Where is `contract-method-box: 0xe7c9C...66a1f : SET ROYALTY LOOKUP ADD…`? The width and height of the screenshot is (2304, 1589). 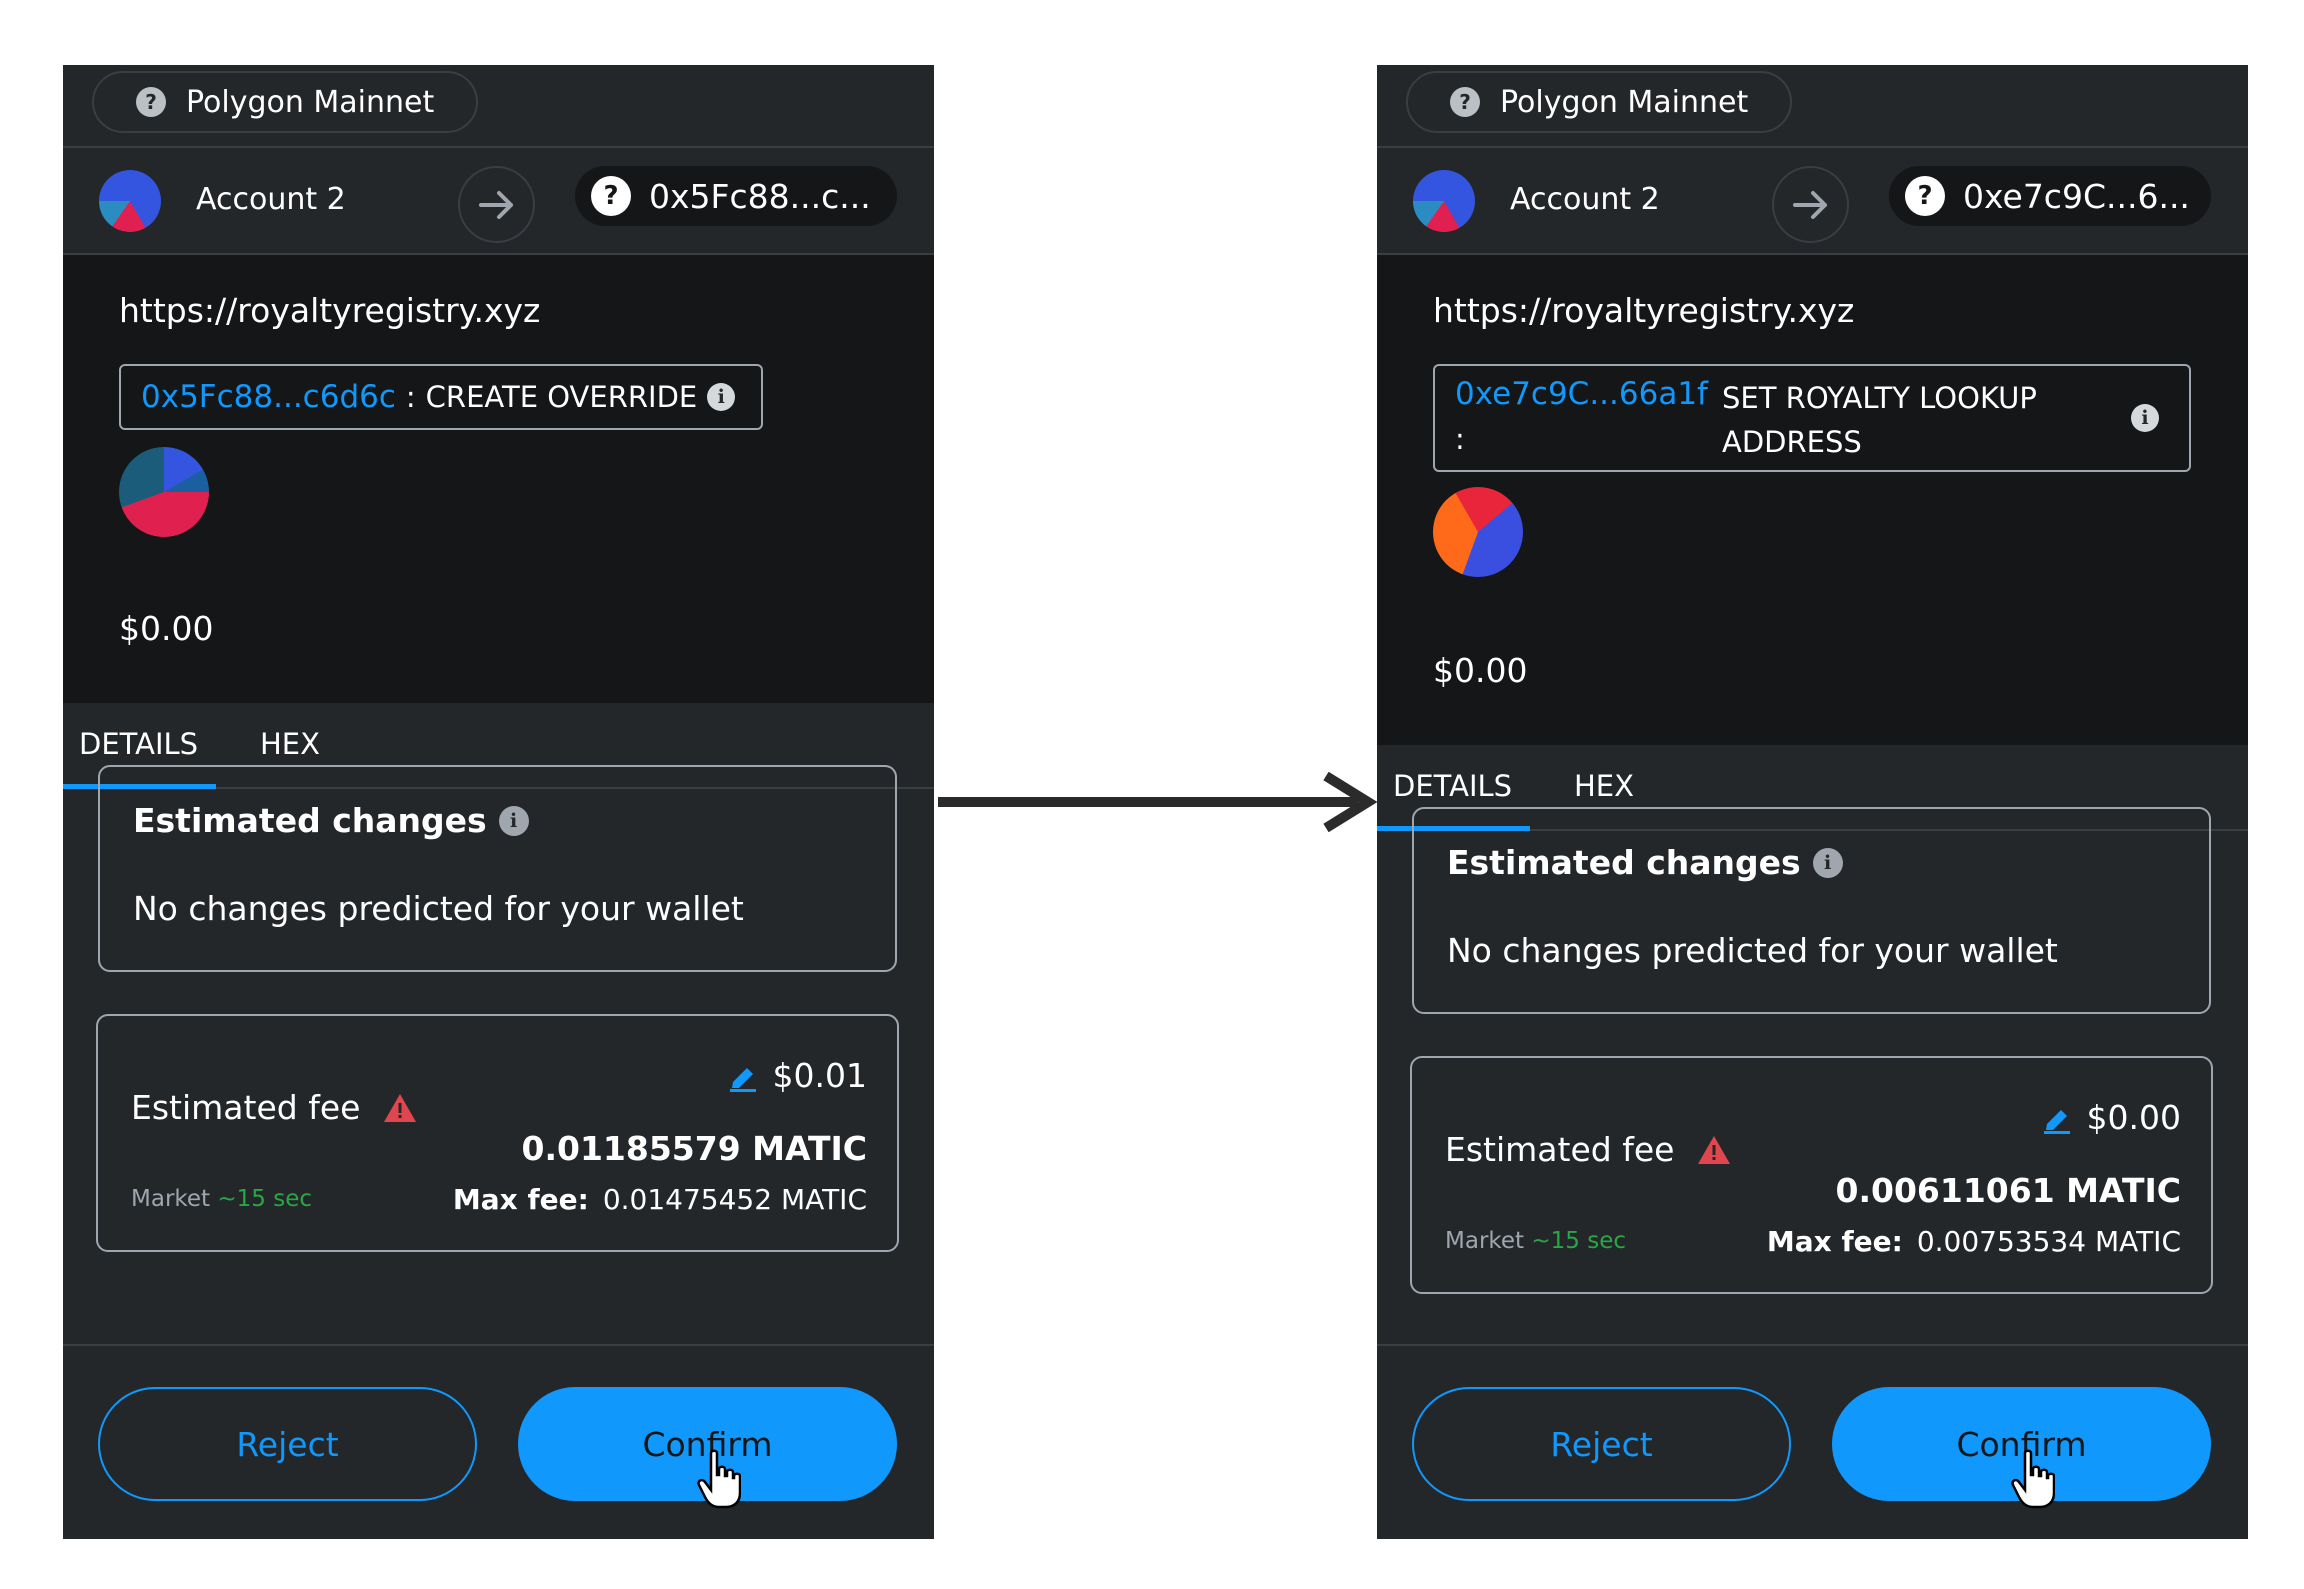 contract-method-box: 0xe7c9C...66a1f : SET ROYALTY LOOKUP ADD… is located at coordinates (1812, 418).